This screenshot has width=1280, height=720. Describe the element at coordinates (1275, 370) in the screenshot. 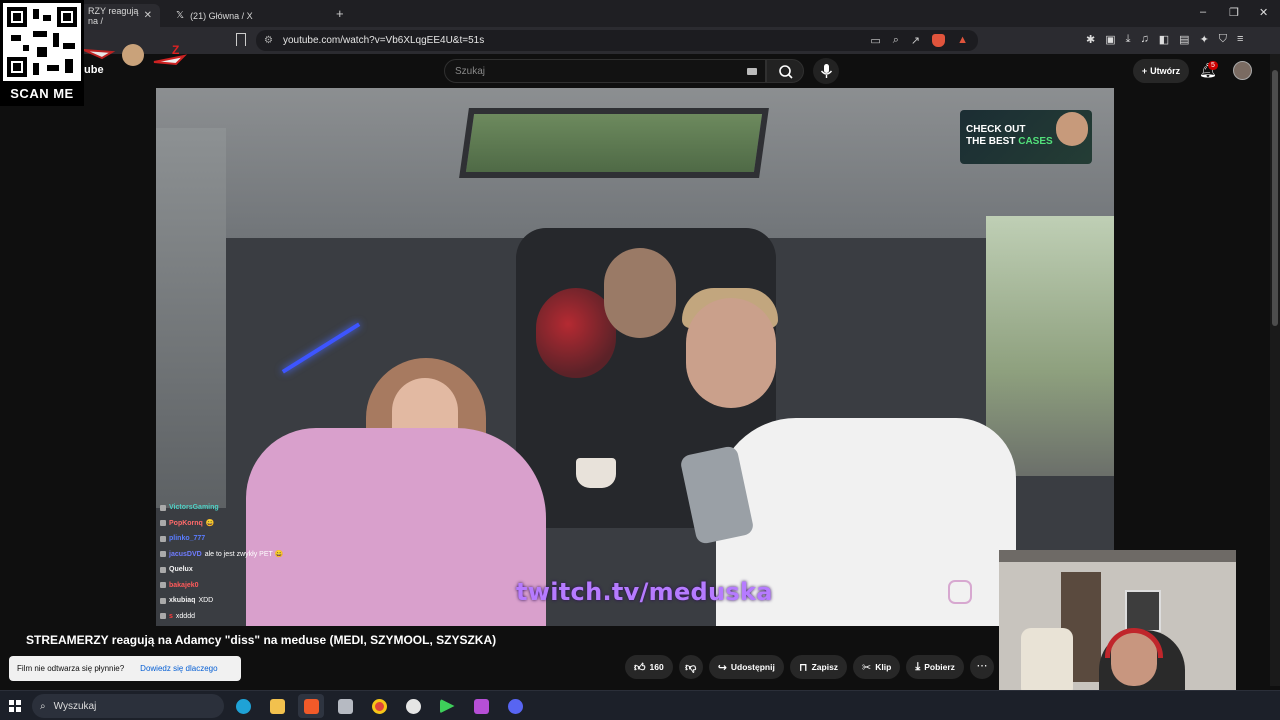

I see `page-scrollbar` at that location.